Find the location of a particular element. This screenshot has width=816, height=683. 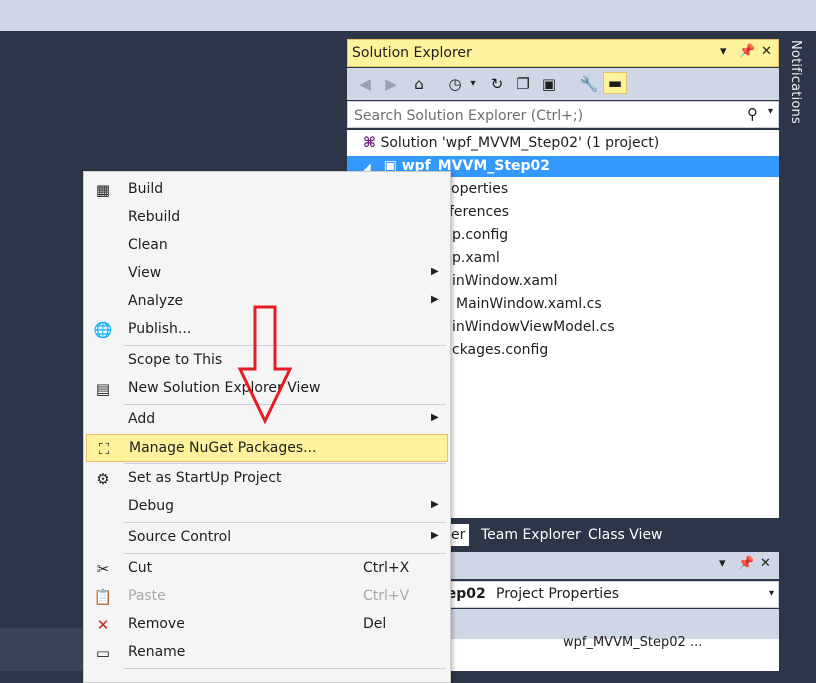

tree-item: ckages.config is located at coordinates (500, 350).